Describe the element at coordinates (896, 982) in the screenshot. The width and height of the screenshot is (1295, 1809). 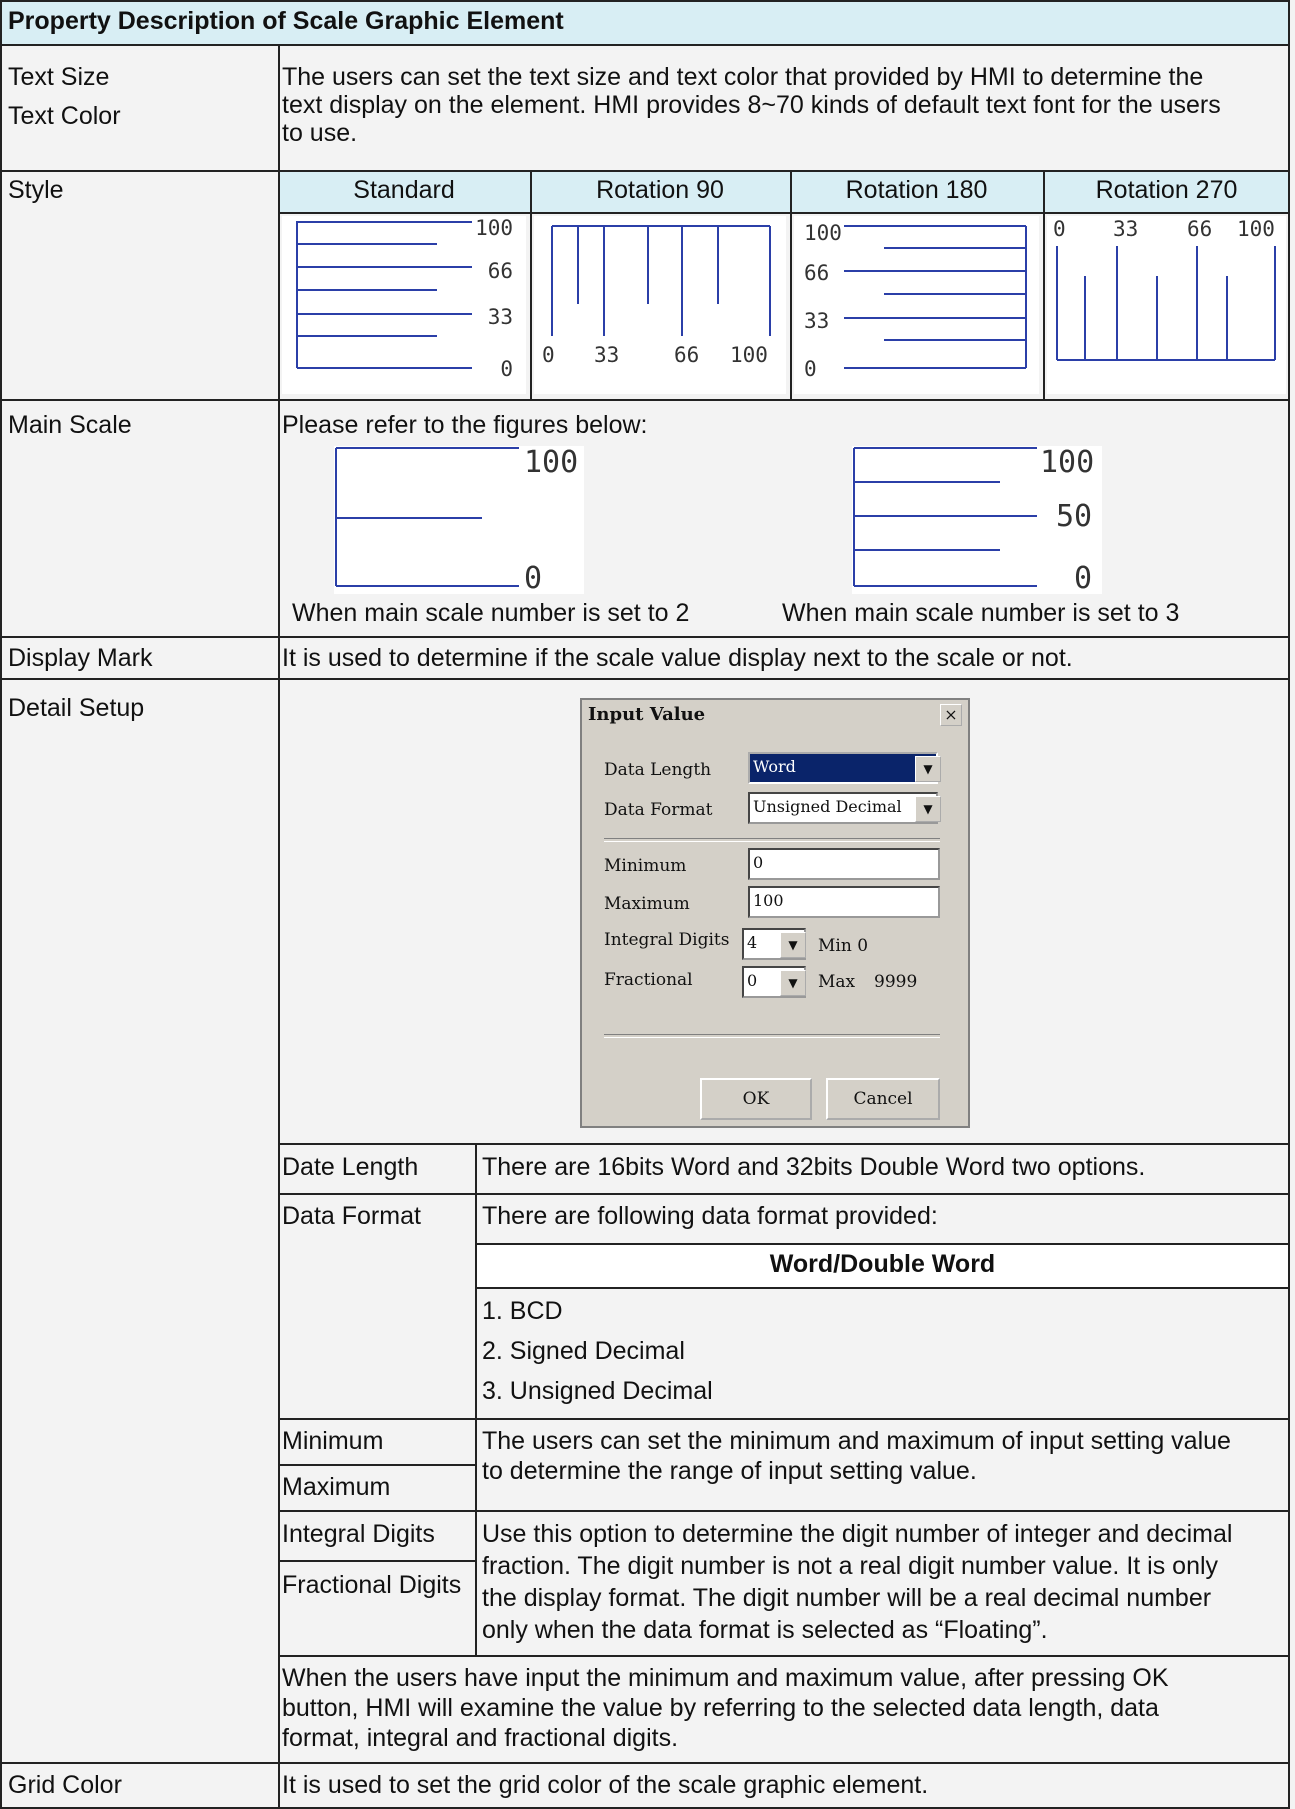
I see `max-value: 9999` at that location.